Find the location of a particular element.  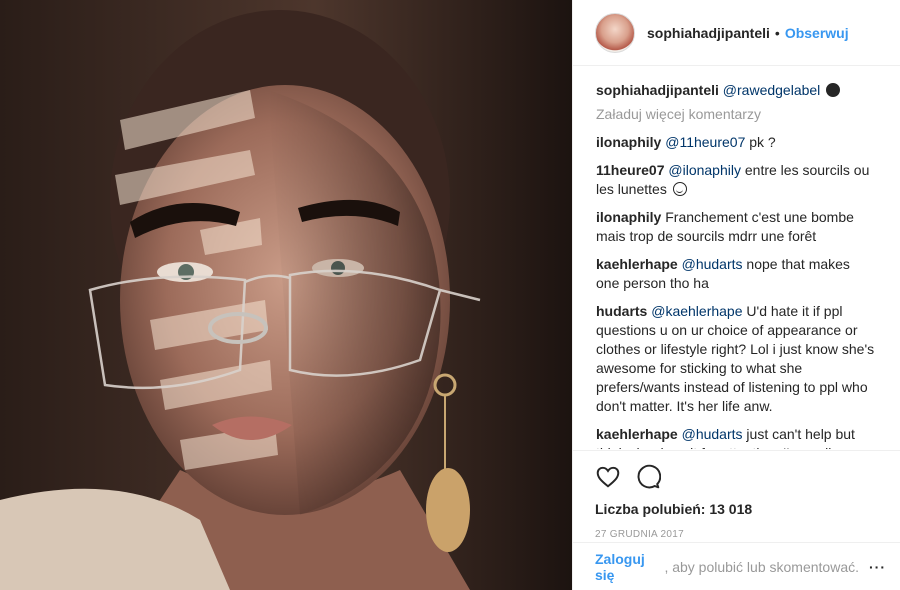

caption-mention: @rawedgelabel is located at coordinates (772, 90).